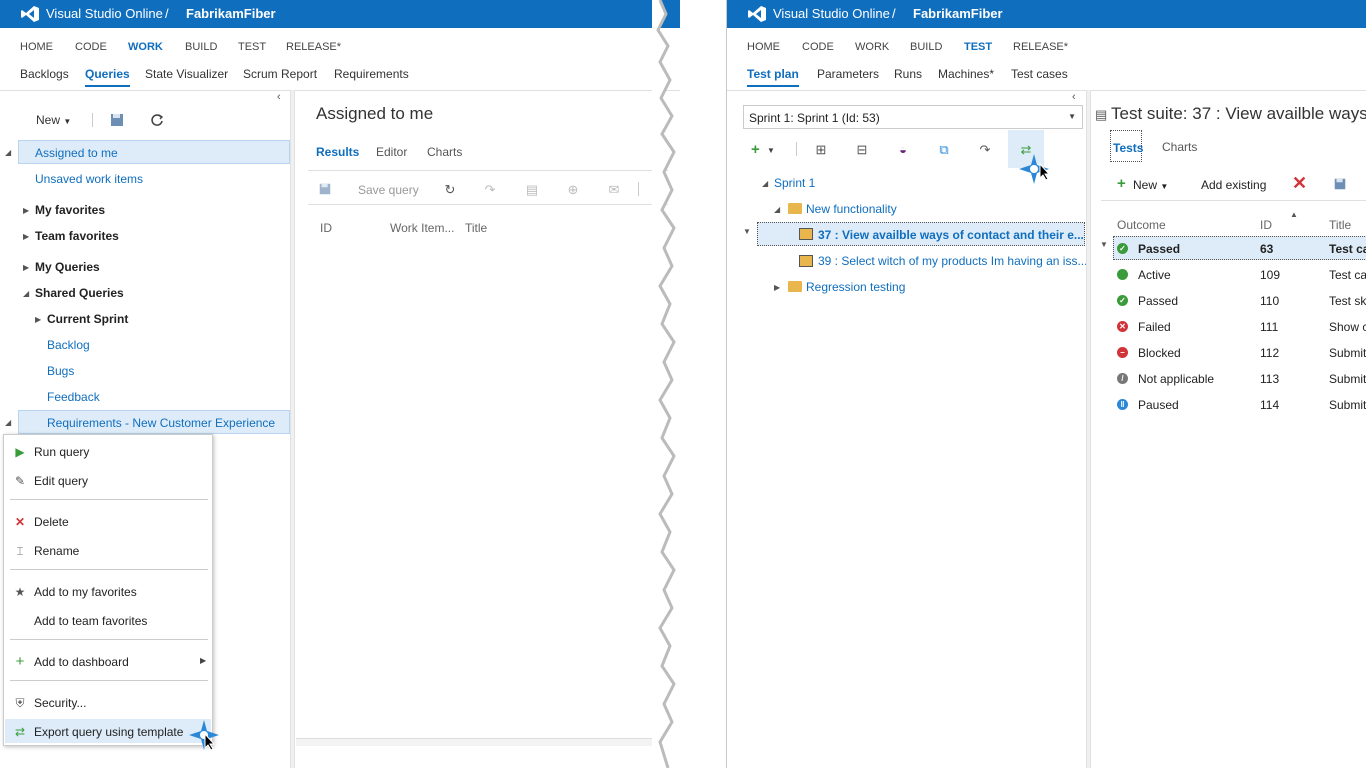 This screenshot has height=768, width=1366. I want to click on test-row: / Not applicable 113 Submit, so click(1241, 380).